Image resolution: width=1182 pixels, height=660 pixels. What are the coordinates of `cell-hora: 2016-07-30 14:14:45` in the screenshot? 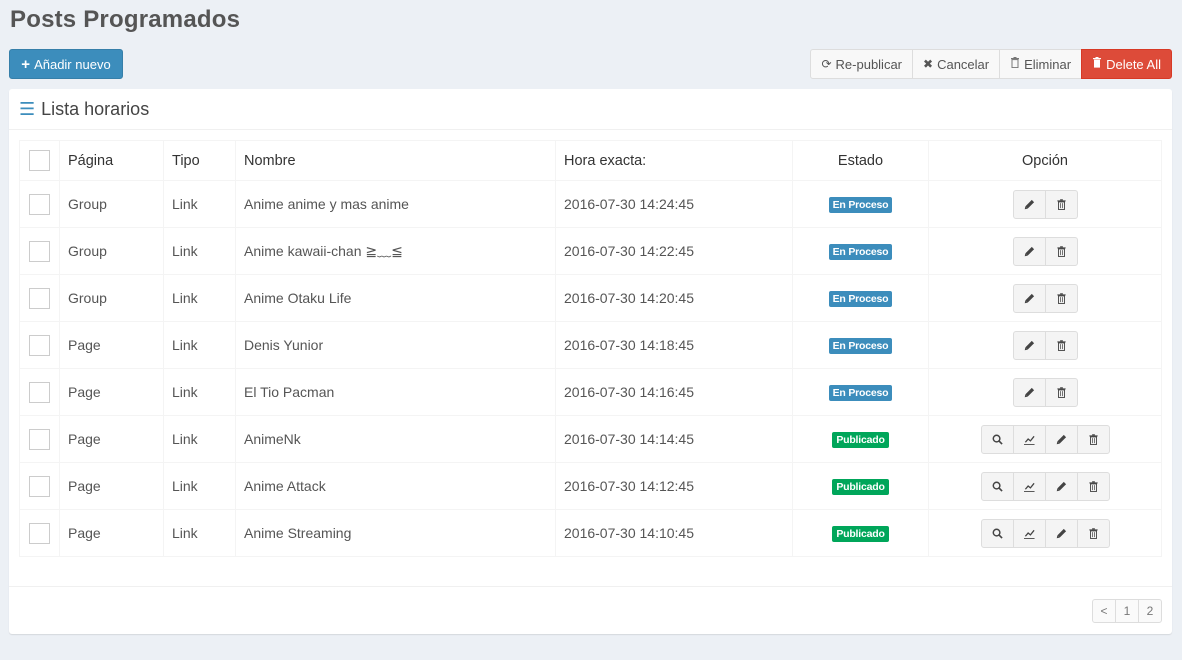 It's located at (674, 439).